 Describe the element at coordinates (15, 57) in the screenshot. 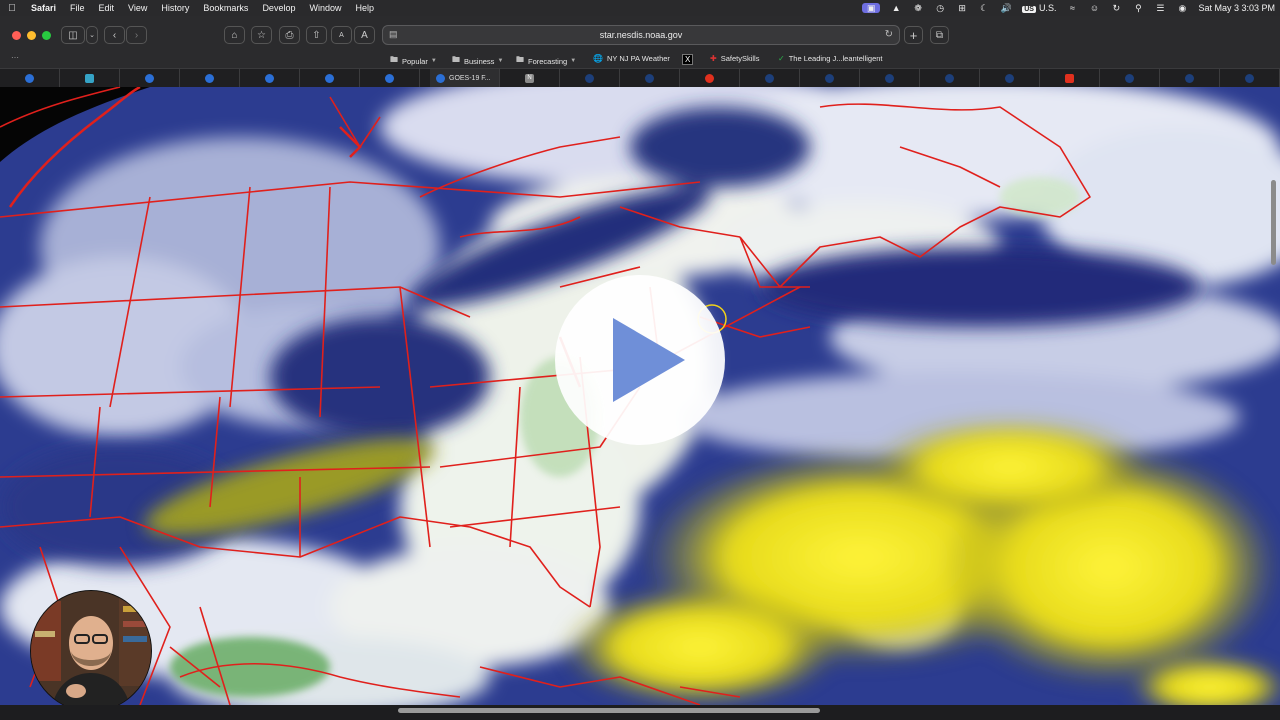

I see `favorites-grid-icon: ⋯` at that location.